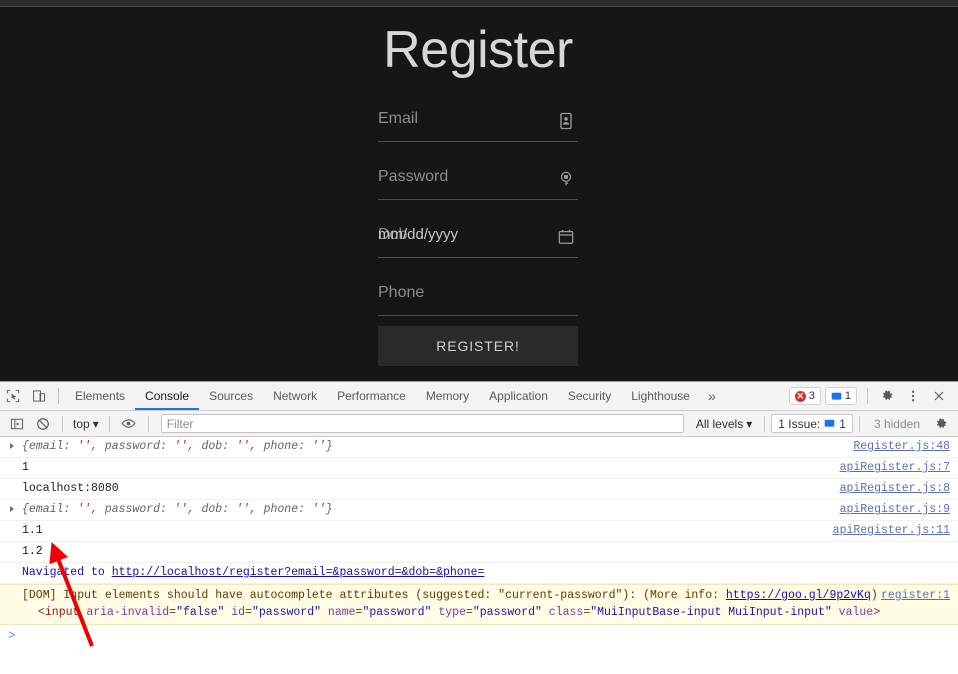  What do you see at coordinates (81, 423) in the screenshot?
I see `execution-context-label: top` at bounding box center [81, 423].